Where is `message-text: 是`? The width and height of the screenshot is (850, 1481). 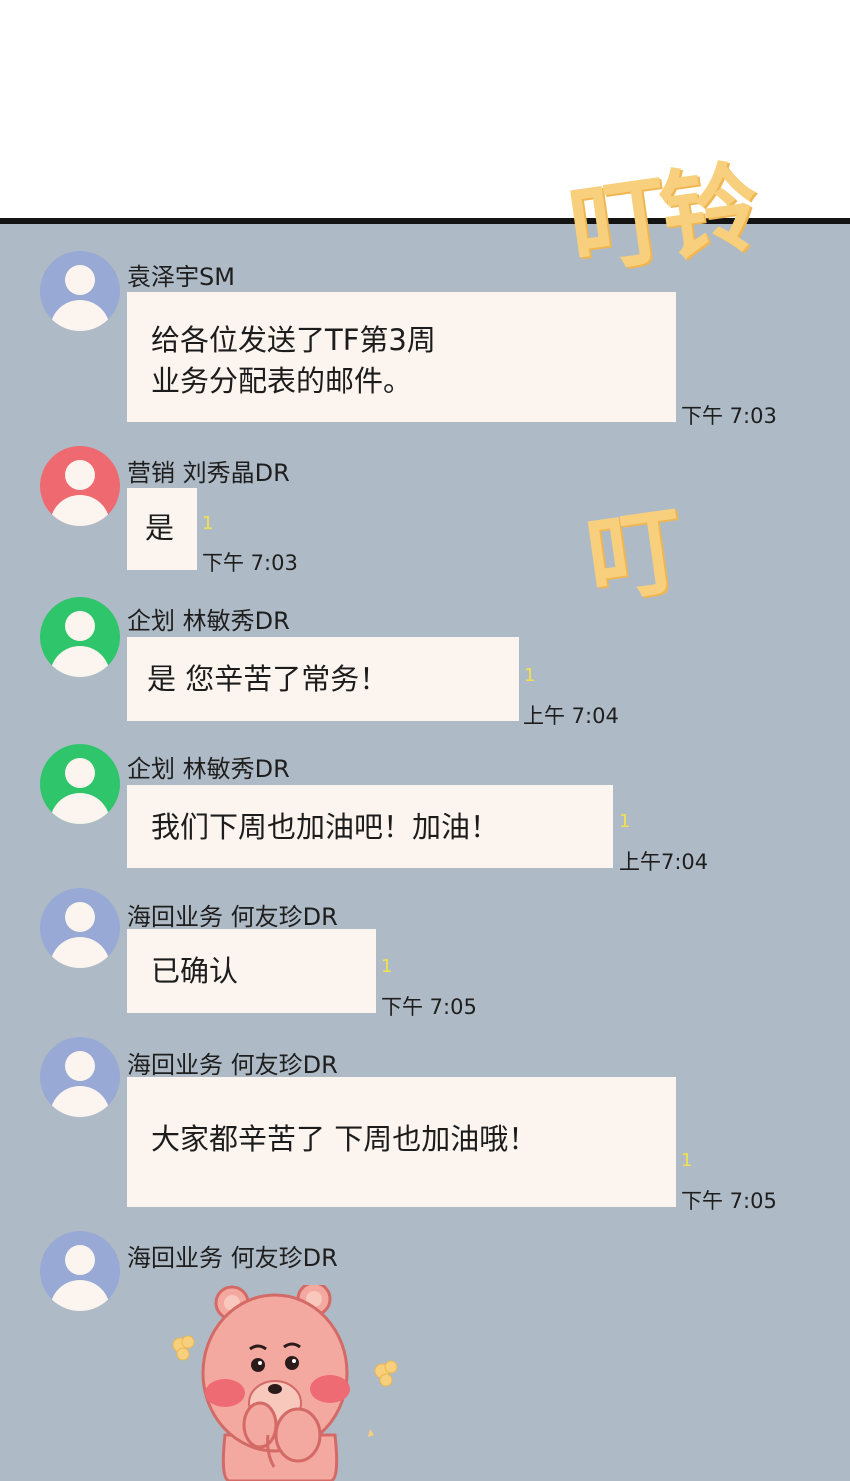
message-text: 是 is located at coordinates (160, 528).